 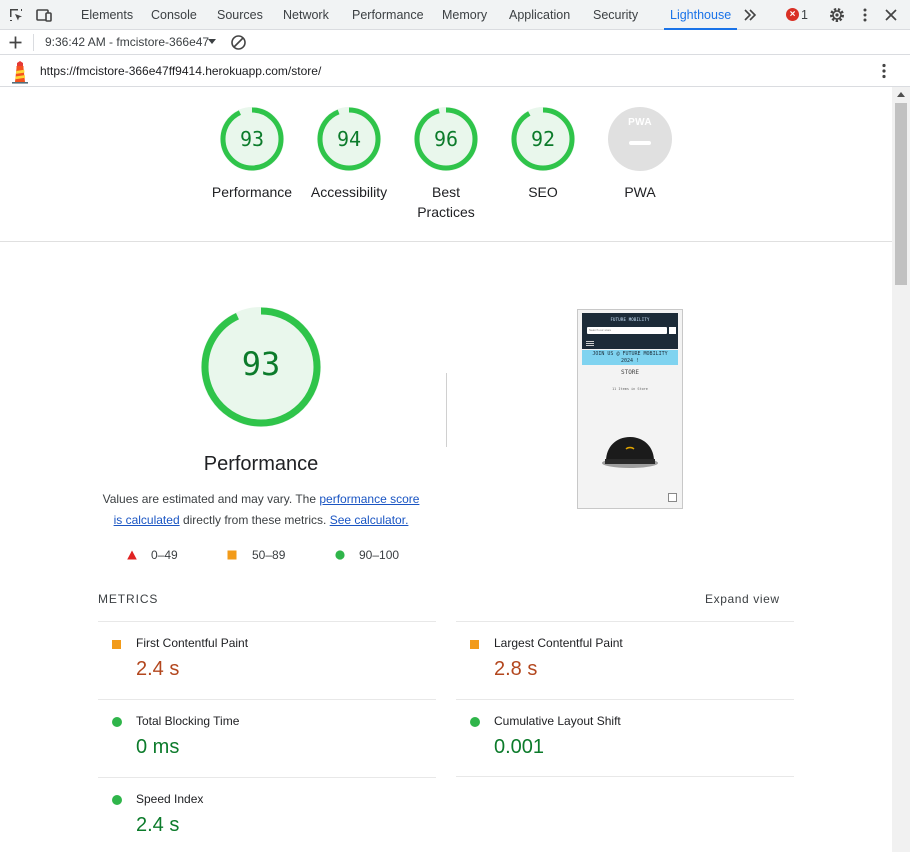 I want to click on best-practices-score-value: 96, so click(x=446, y=139).